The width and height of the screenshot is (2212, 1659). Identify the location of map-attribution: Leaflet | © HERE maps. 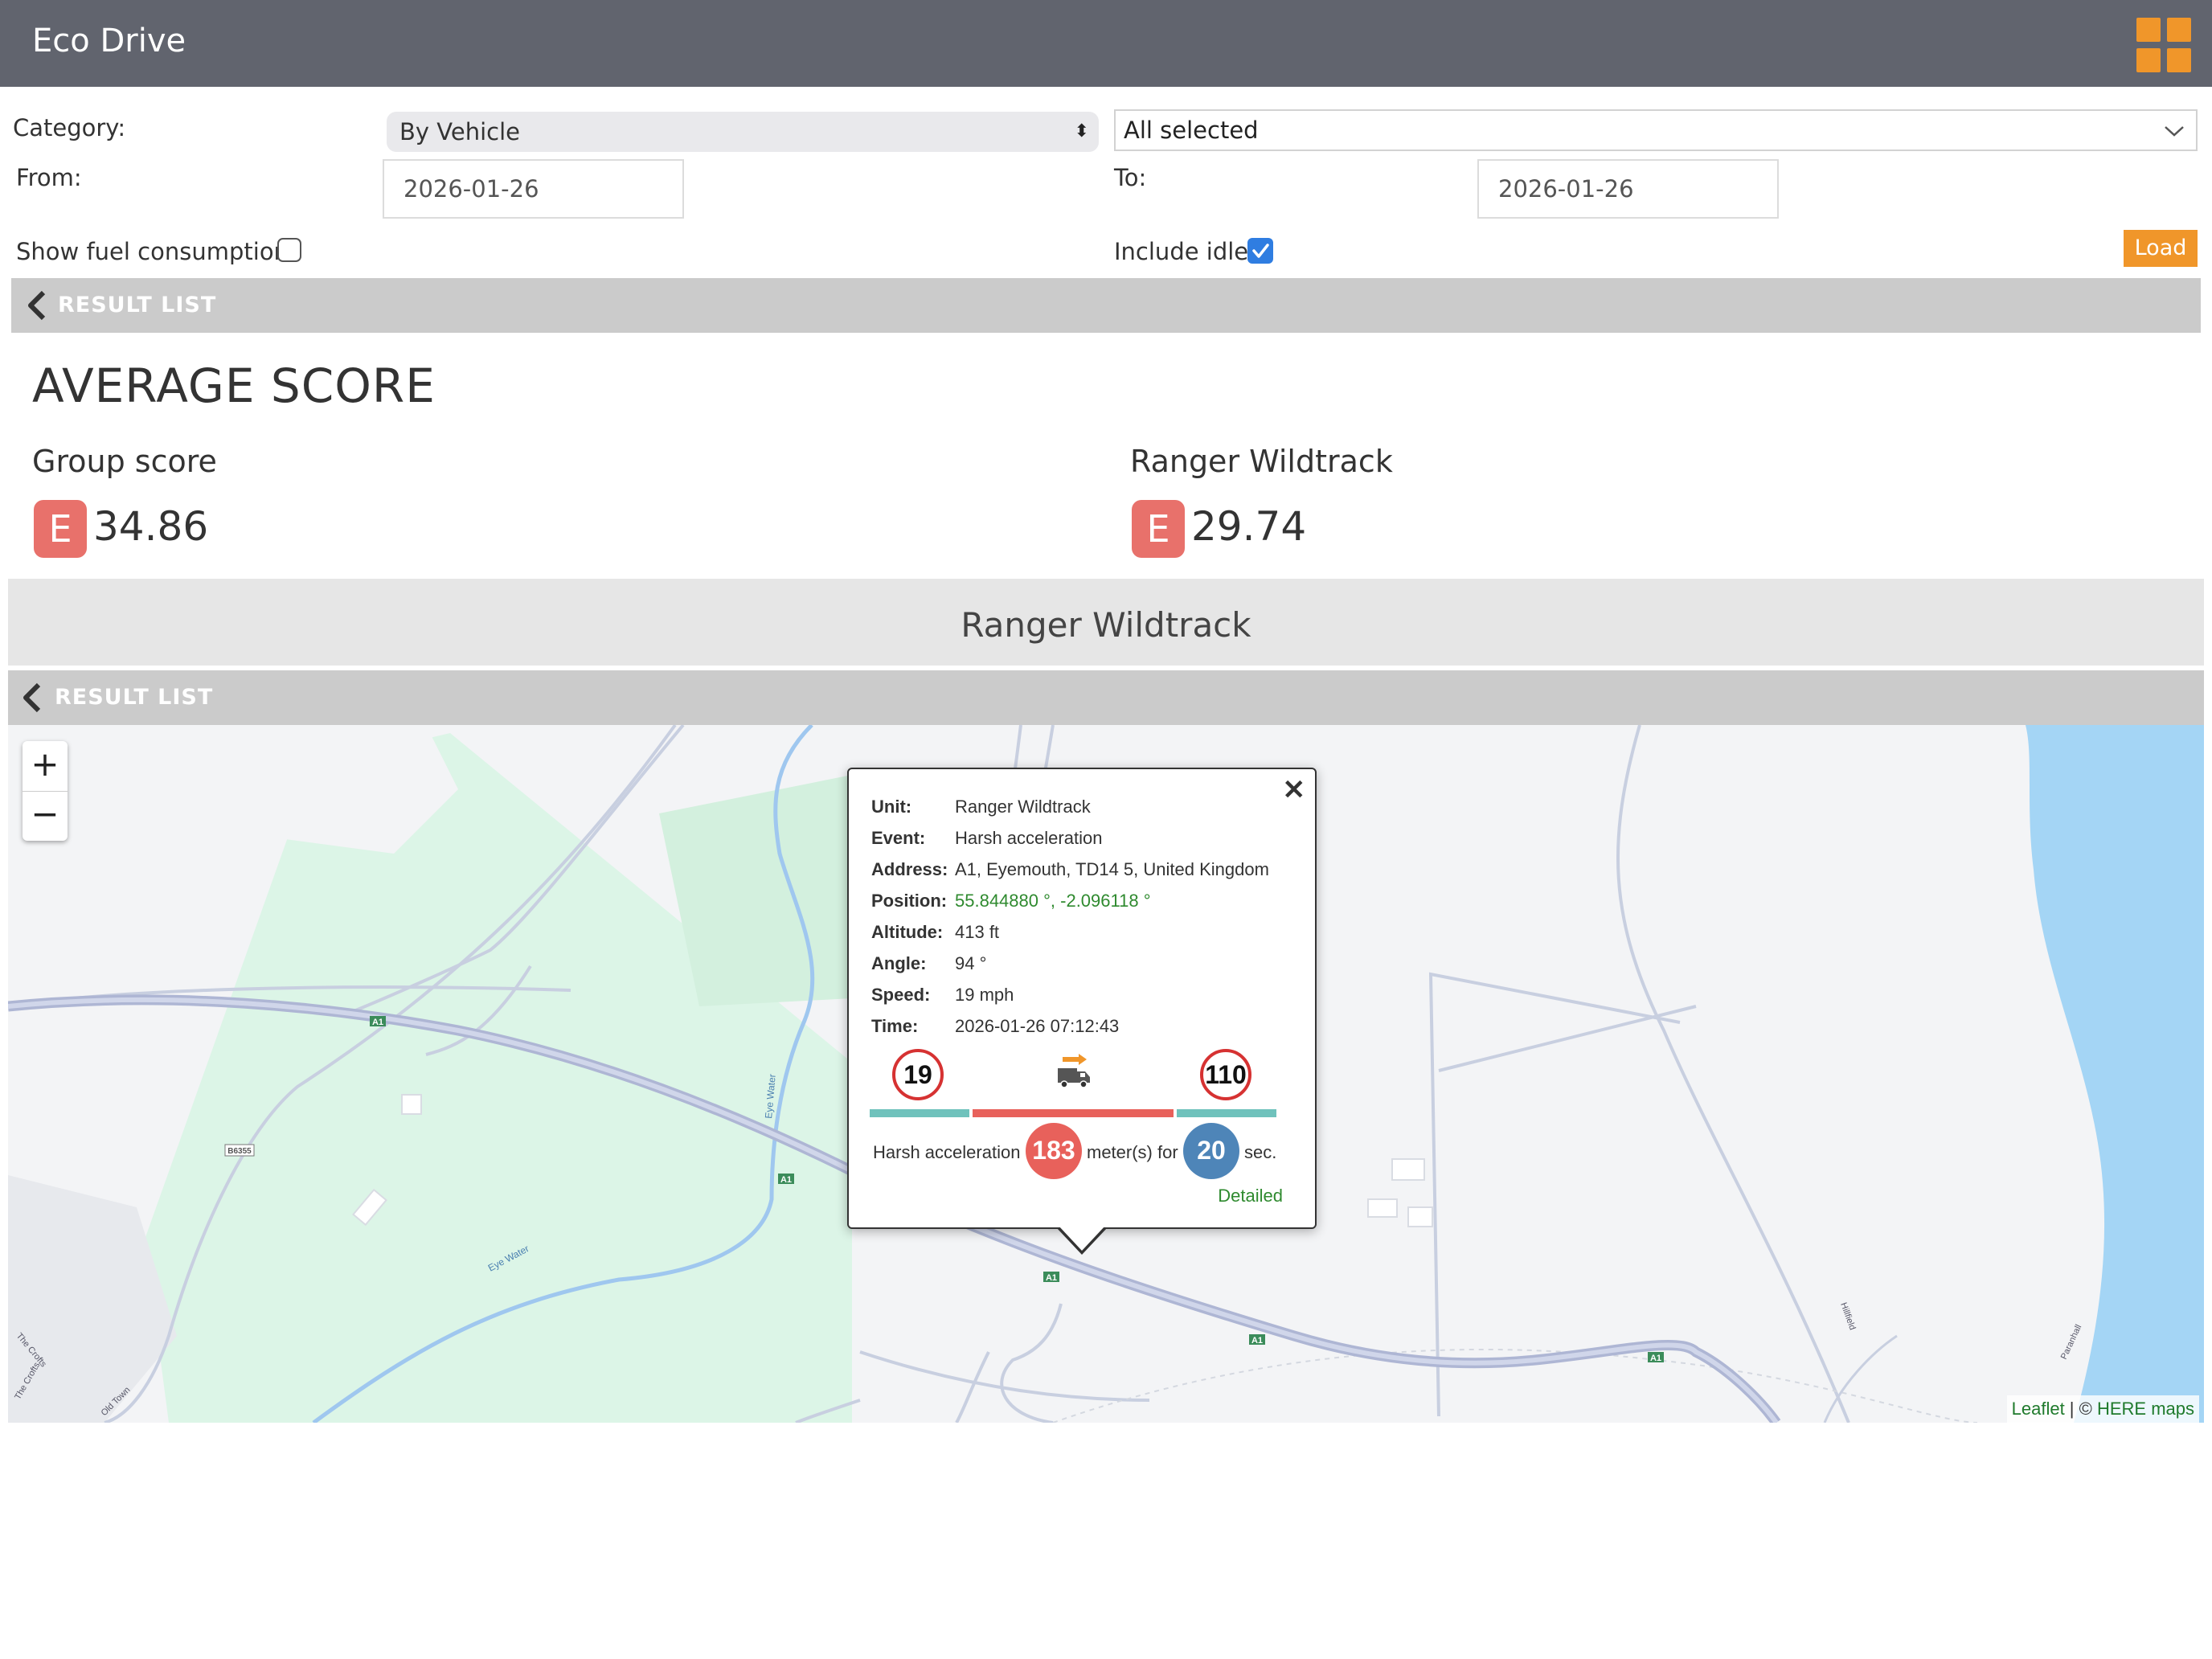
(2102, 1409).